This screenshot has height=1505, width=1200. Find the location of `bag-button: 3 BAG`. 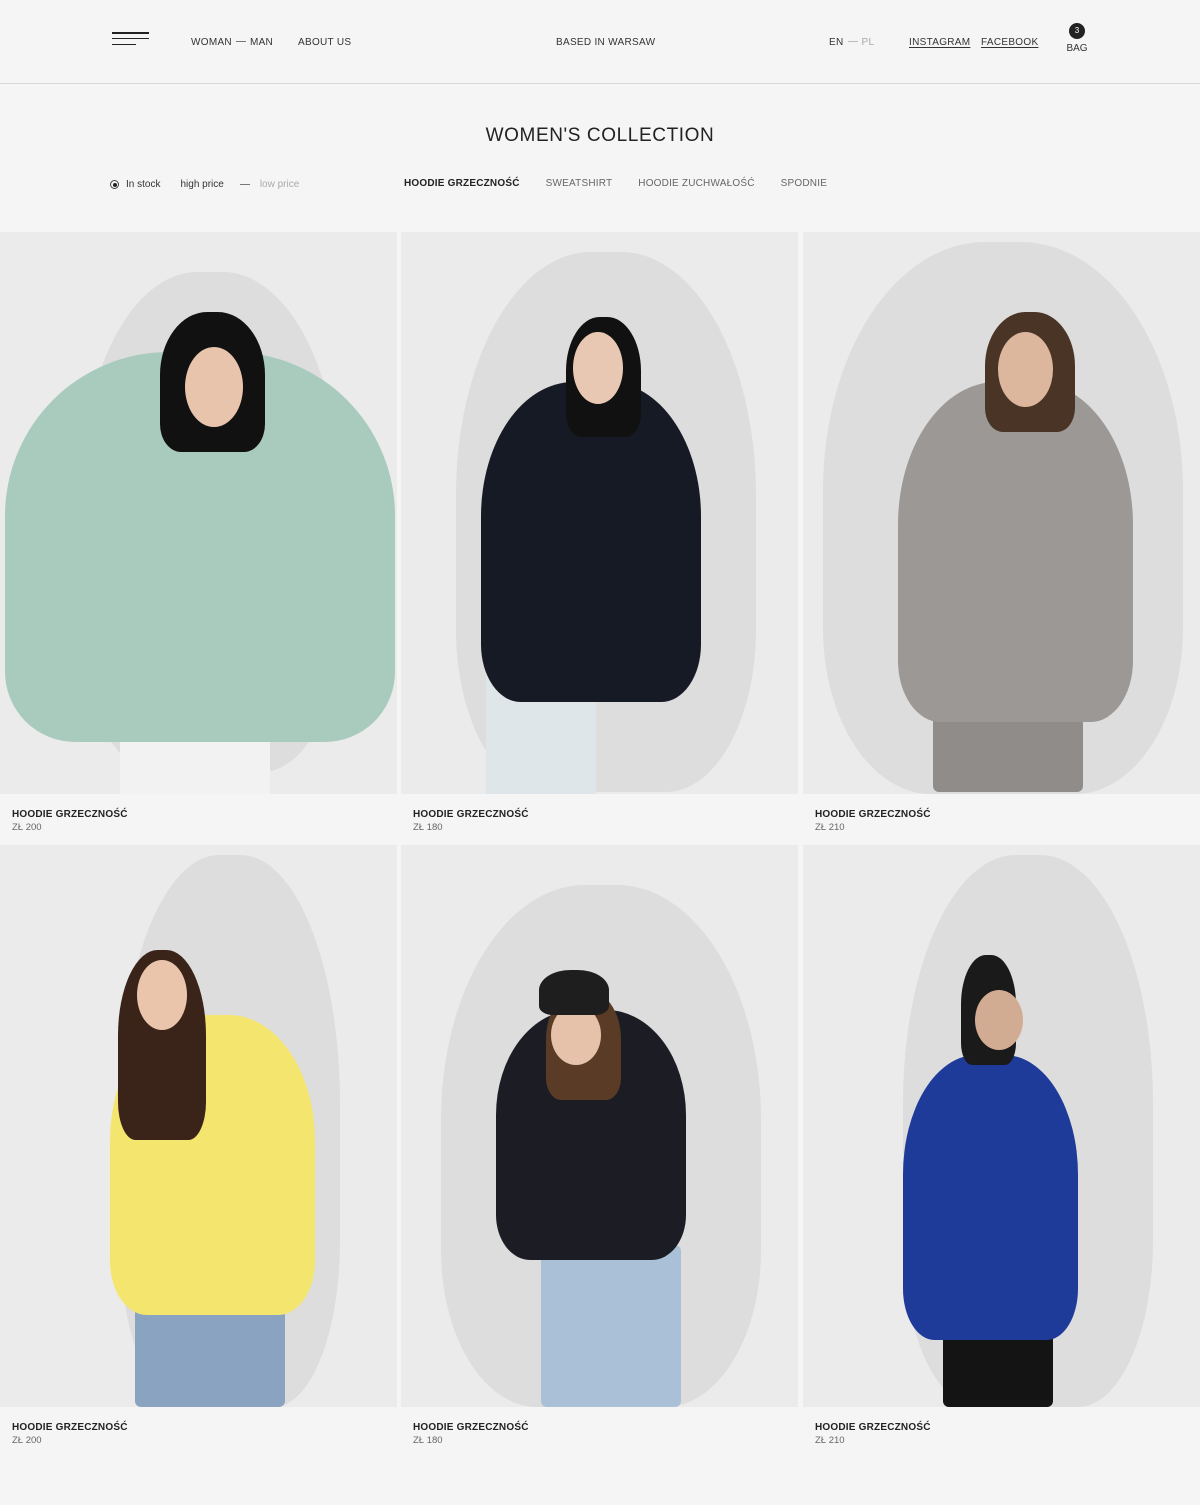

bag-button: 3 BAG is located at coordinates (1077, 38).